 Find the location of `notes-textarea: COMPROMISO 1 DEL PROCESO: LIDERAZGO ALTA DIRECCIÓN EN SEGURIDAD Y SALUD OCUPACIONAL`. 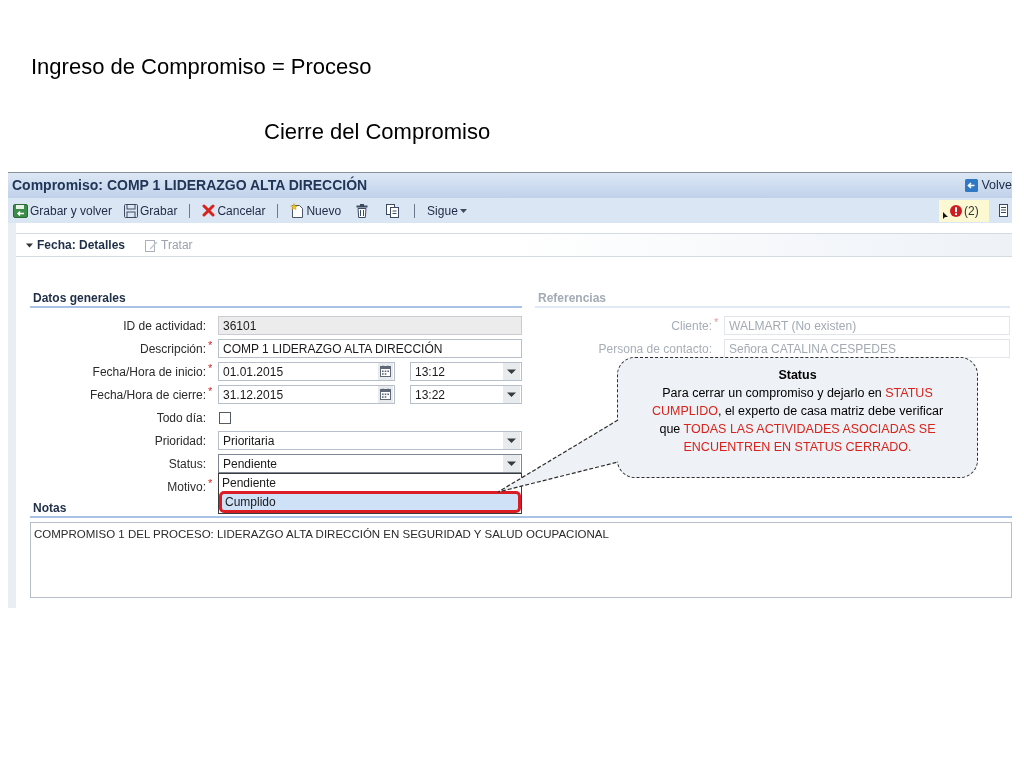

notes-textarea: COMPROMISO 1 DEL PROCESO: LIDERAZGO ALTA DIRECCIÓN EN SEGURIDAD Y SALUD OCUPACIONAL is located at coordinates (521, 560).